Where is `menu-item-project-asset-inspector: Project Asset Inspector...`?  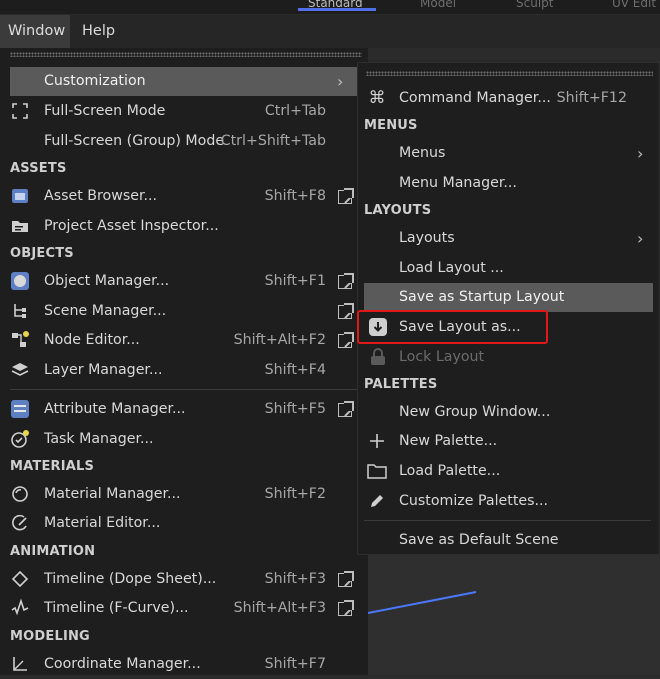 menu-item-project-asset-inspector: Project Asset Inspector... is located at coordinates (184, 226).